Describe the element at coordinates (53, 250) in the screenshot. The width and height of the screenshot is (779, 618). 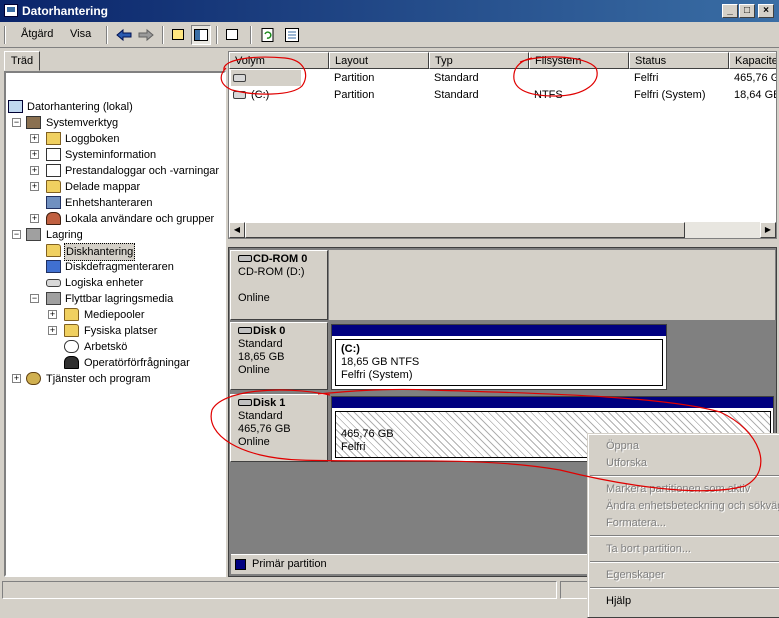
I see `disk-management-icon` at that location.